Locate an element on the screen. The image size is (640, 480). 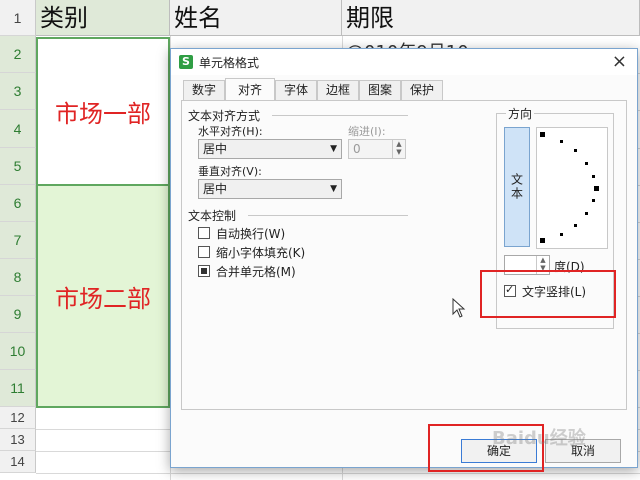
tab-font: 字体 is located at coordinates (296, 90).